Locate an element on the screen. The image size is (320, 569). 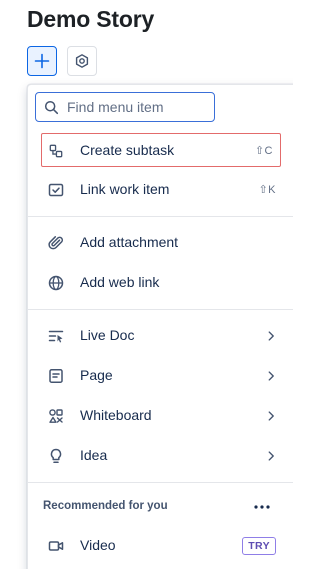
more-icon is located at coordinates (262, 507).